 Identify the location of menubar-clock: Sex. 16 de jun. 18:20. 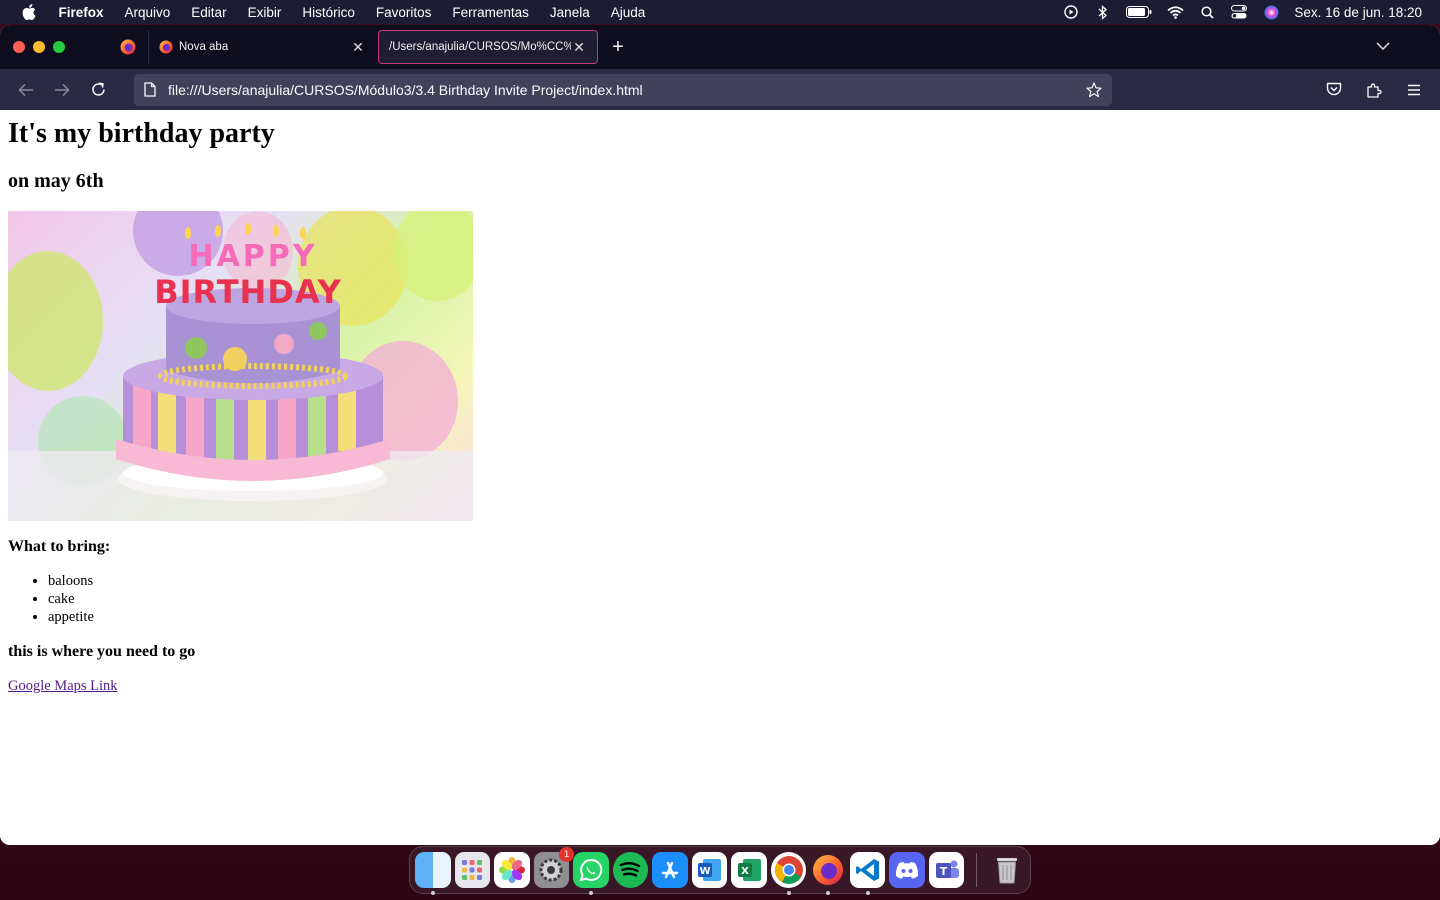
(1362, 12).